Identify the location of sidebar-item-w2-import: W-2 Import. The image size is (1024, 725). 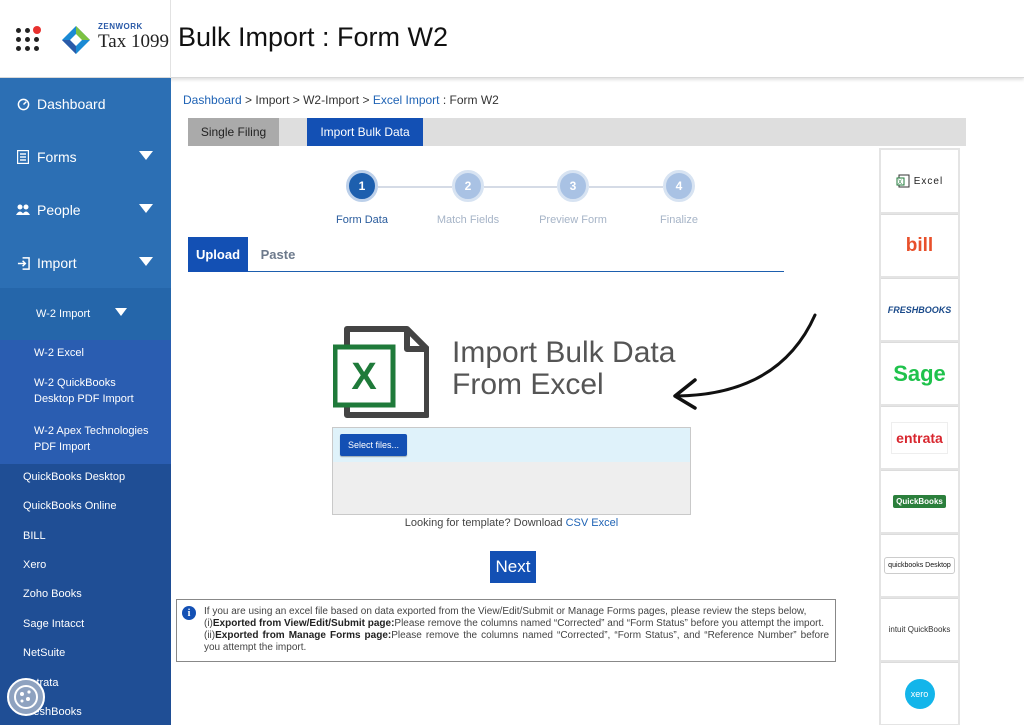
(85, 314).